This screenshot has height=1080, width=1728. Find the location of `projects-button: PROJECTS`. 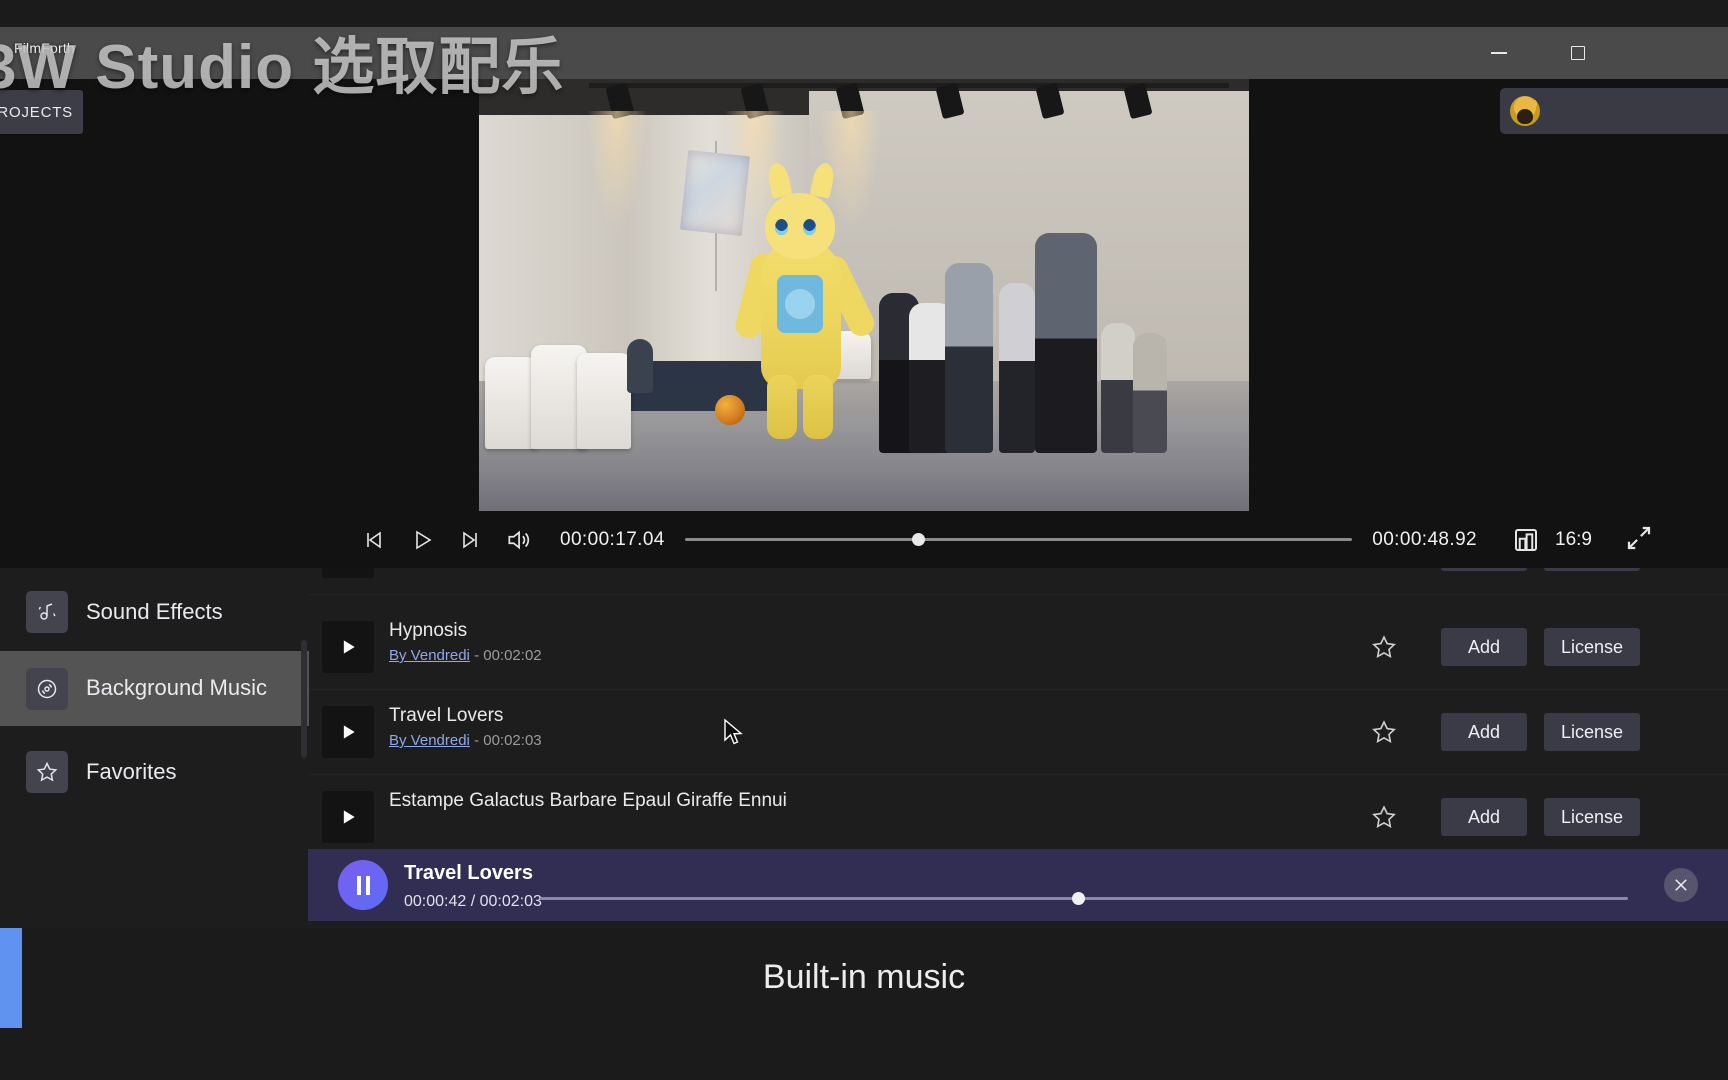

projects-button: PROJECTS is located at coordinates (41, 112).